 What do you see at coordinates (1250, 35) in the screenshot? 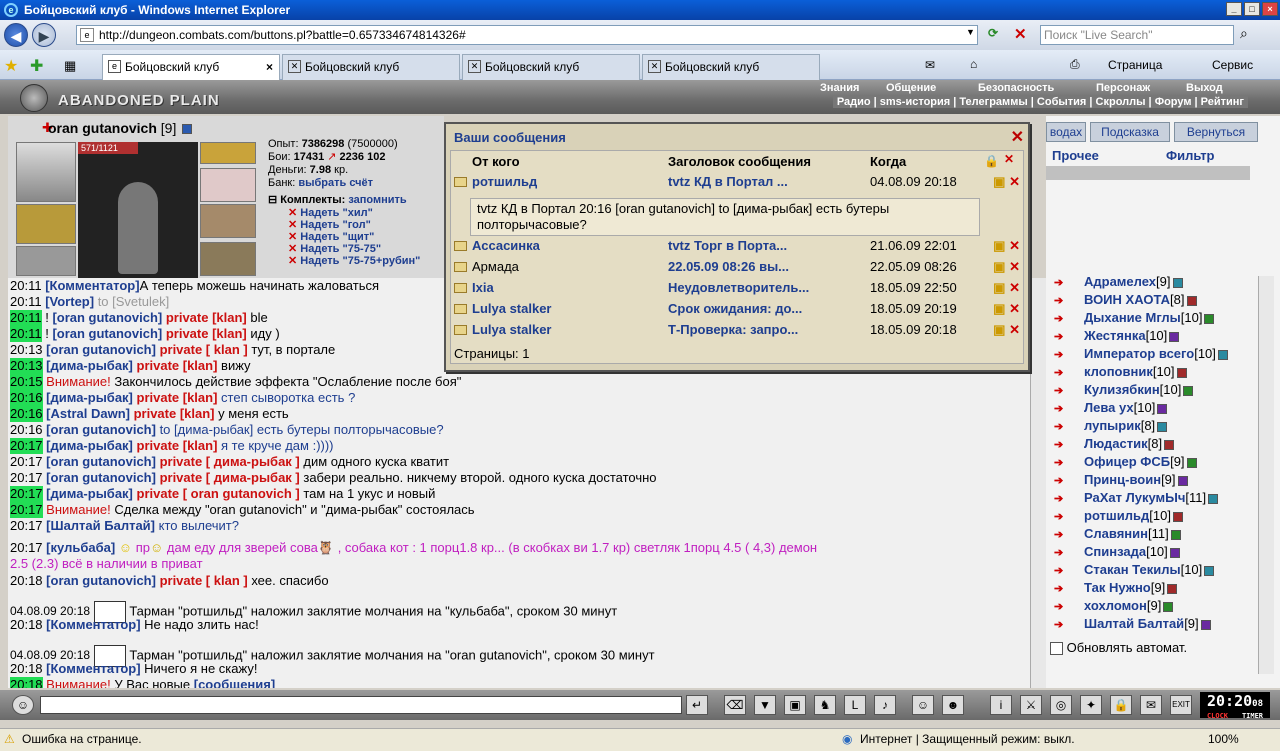
I see `search-icon: ⌕` at bounding box center [1250, 35].